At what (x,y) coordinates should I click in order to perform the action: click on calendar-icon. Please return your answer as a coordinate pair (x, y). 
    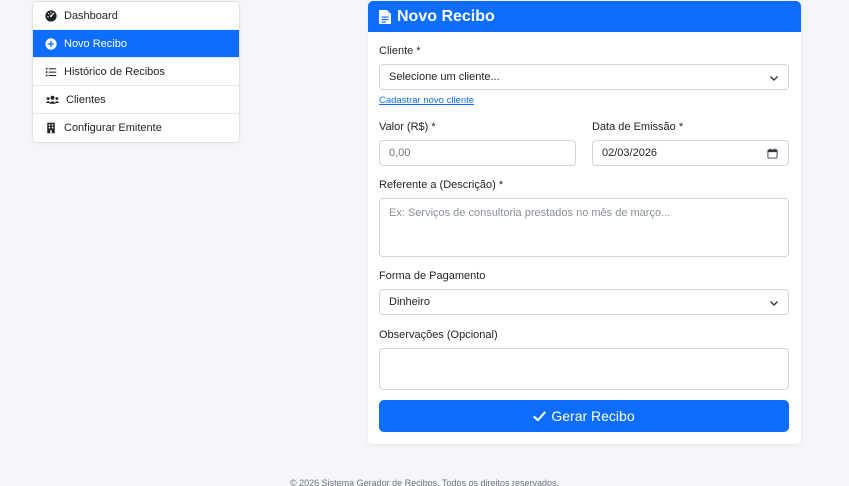
    Looking at the image, I should click on (772, 153).